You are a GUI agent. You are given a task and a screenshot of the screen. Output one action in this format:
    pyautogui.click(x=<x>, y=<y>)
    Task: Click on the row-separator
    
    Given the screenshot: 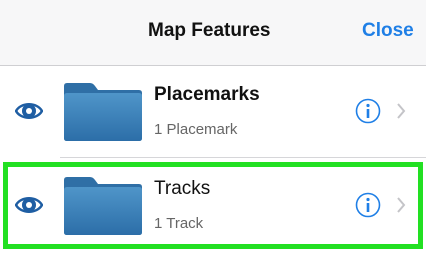 What is the action you would take?
    pyautogui.click(x=243, y=157)
    